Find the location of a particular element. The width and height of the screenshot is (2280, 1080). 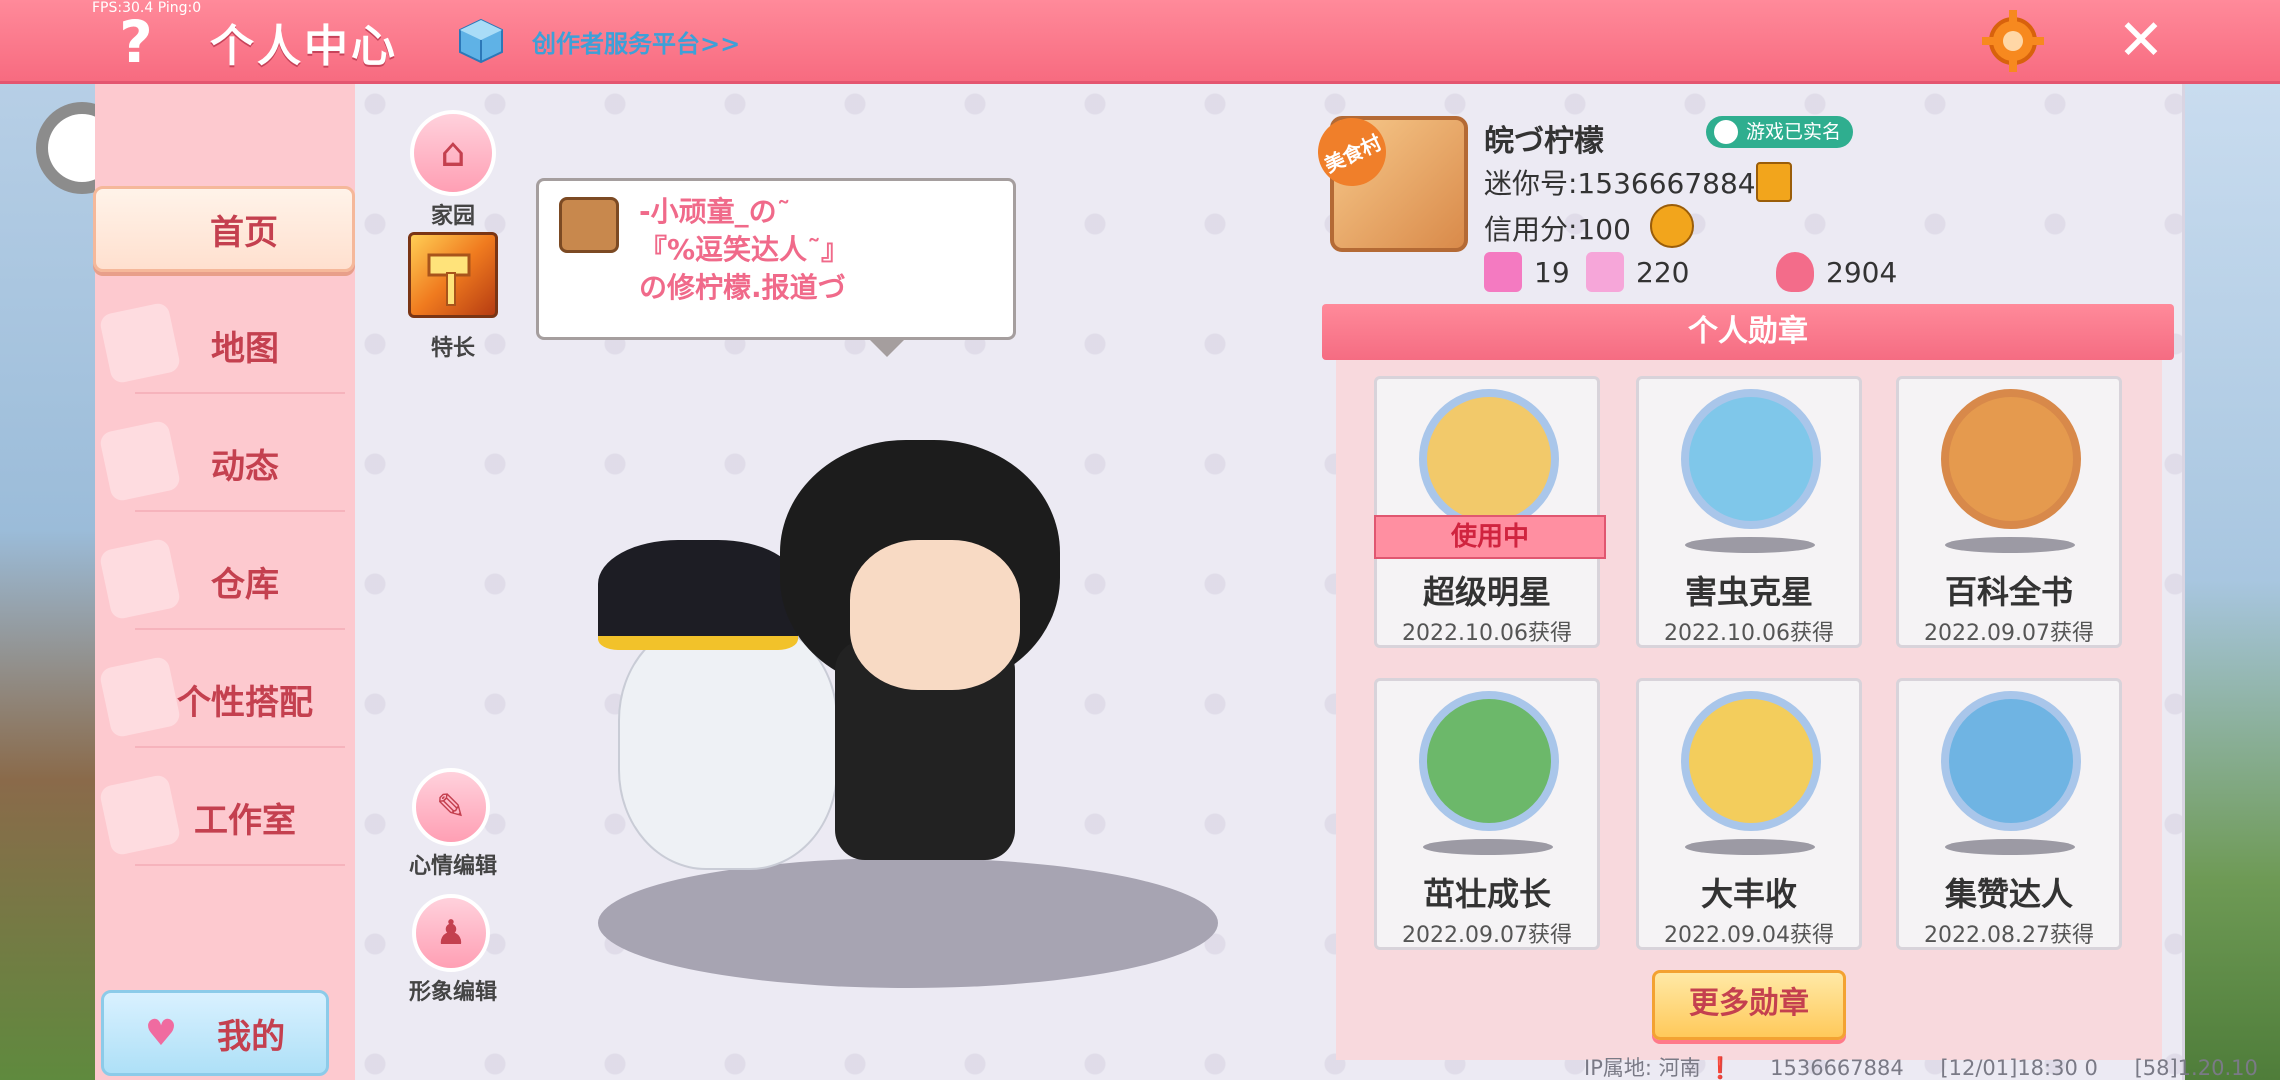

heart-icon: ♥ is located at coordinates (161, 1033).